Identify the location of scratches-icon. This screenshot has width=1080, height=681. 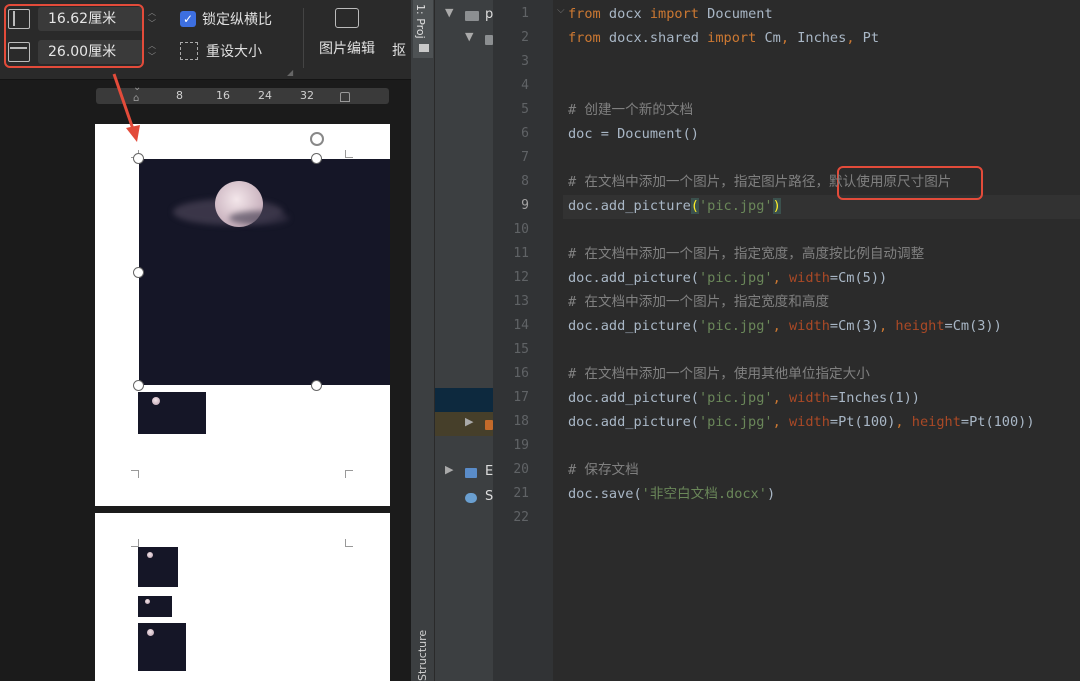
(471, 498).